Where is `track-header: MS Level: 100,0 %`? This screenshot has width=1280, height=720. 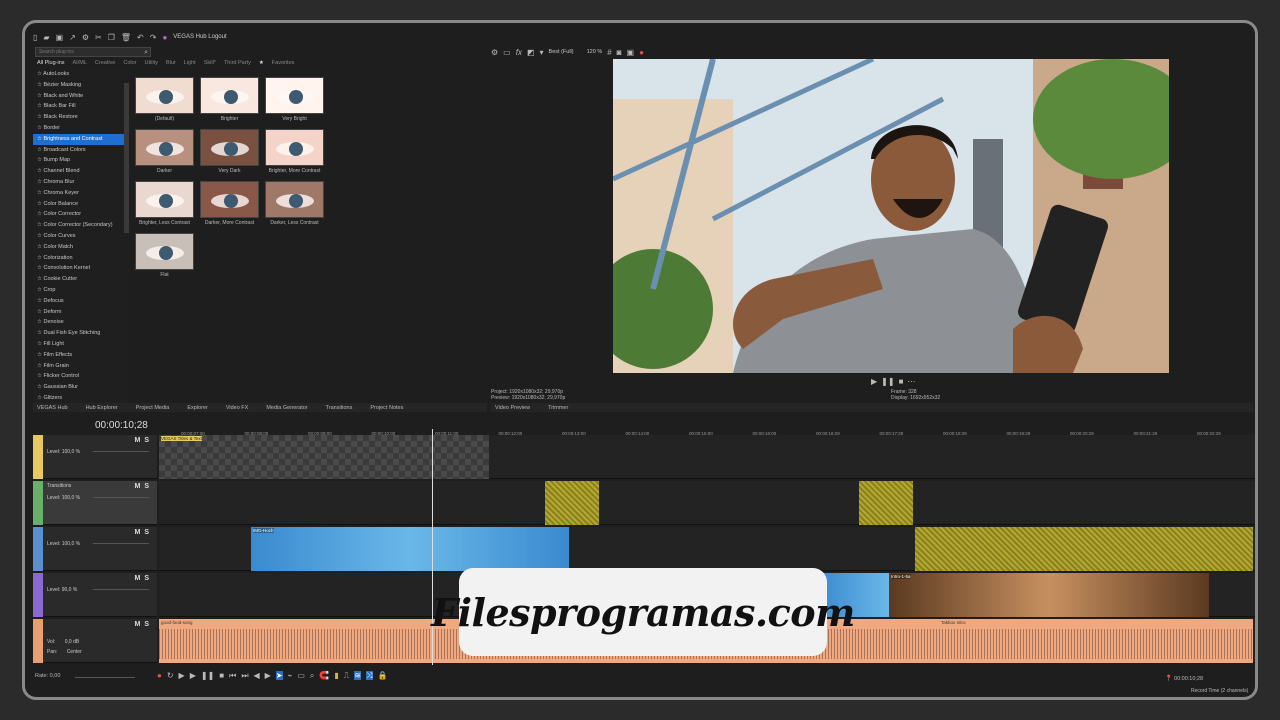 track-header: MS Level: 100,0 % is located at coordinates (95, 457).